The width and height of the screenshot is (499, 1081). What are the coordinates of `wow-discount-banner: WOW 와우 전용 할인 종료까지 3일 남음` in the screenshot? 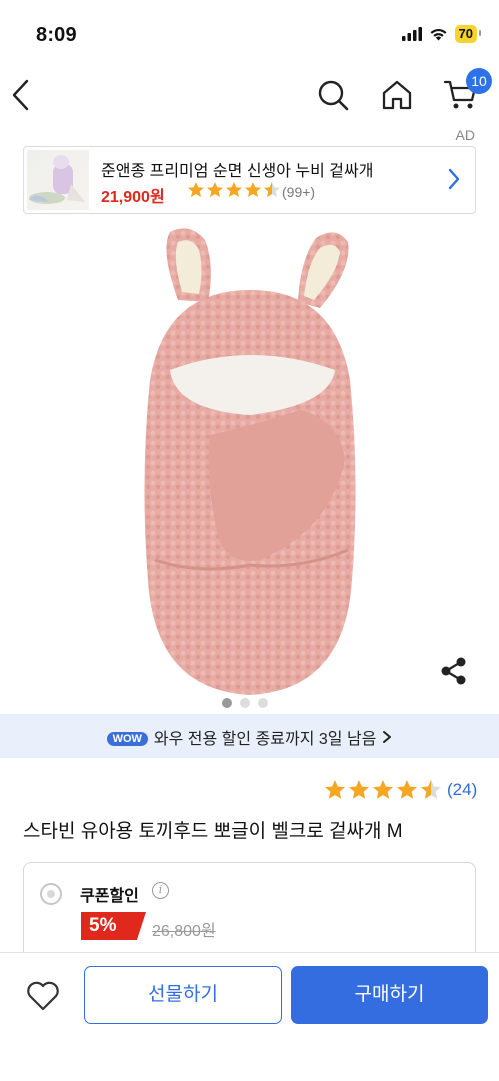 It's located at (249, 736).